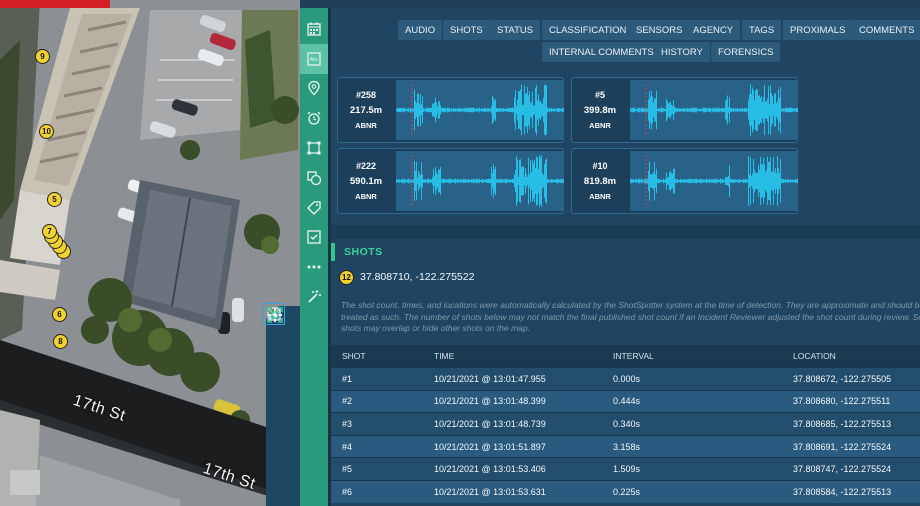 The height and width of the screenshot is (506, 920). I want to click on shapes-icon, so click(314, 178).